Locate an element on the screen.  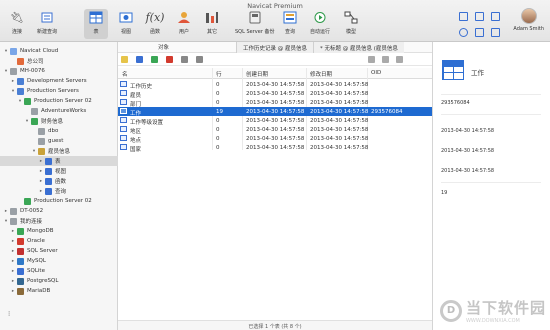
column-header-name: 名 is located at coordinates (125, 74).